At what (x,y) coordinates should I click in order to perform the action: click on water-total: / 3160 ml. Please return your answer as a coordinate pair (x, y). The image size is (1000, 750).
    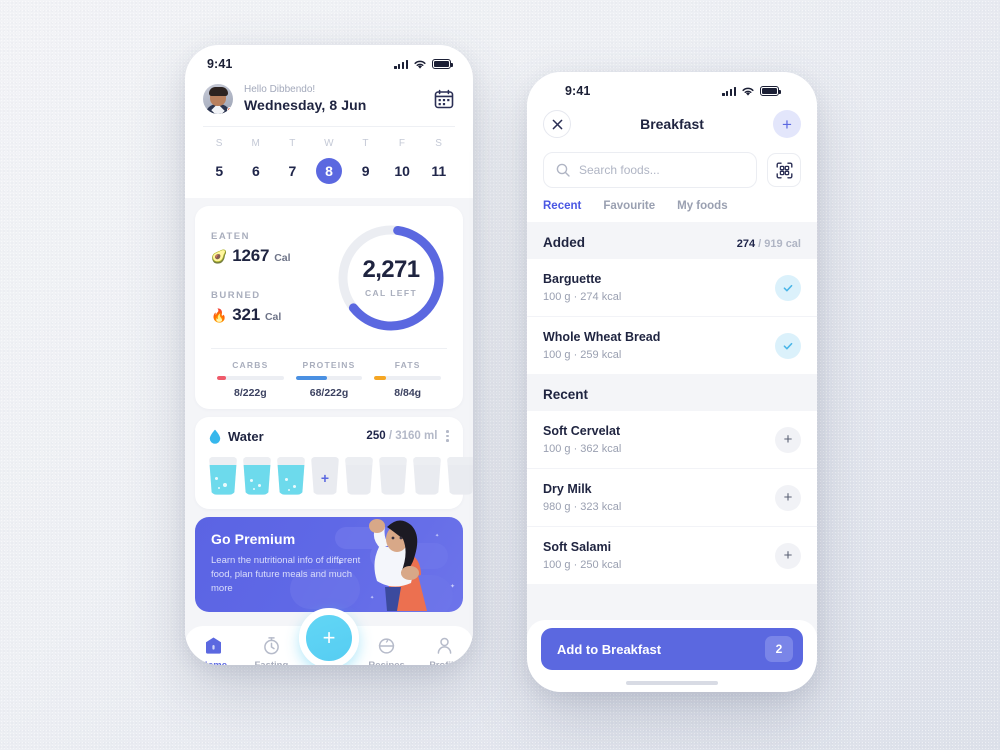
    Looking at the image, I should click on (413, 436).